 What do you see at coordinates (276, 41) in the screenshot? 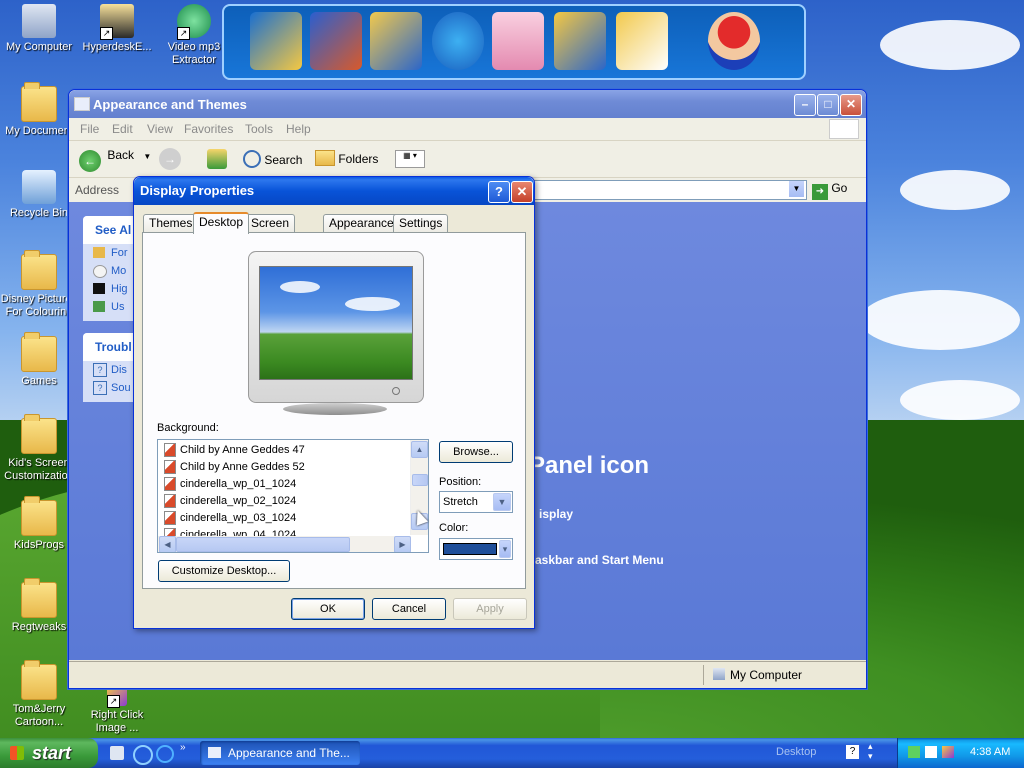
I see `magic-wand-icon` at bounding box center [276, 41].